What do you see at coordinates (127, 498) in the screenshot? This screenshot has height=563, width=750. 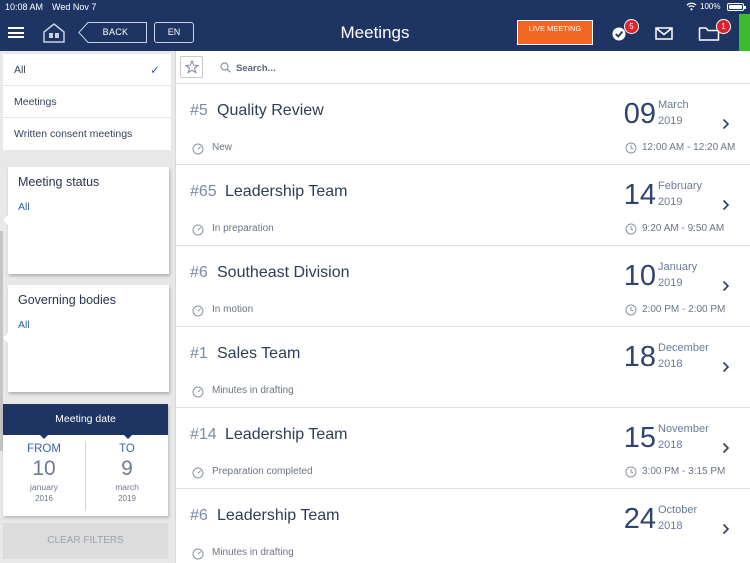 I see `date-to-year: 2019` at bounding box center [127, 498].